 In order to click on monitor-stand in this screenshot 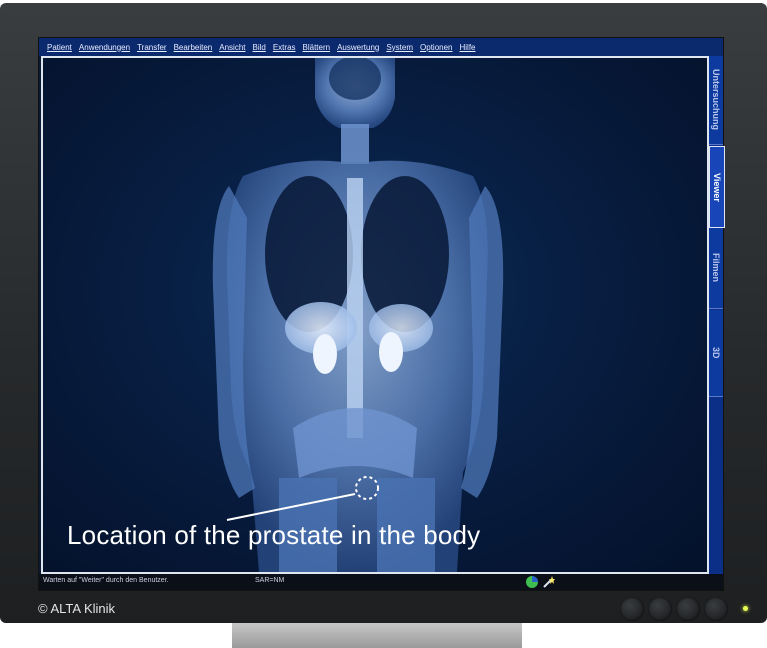, I will do `click(377, 635)`.